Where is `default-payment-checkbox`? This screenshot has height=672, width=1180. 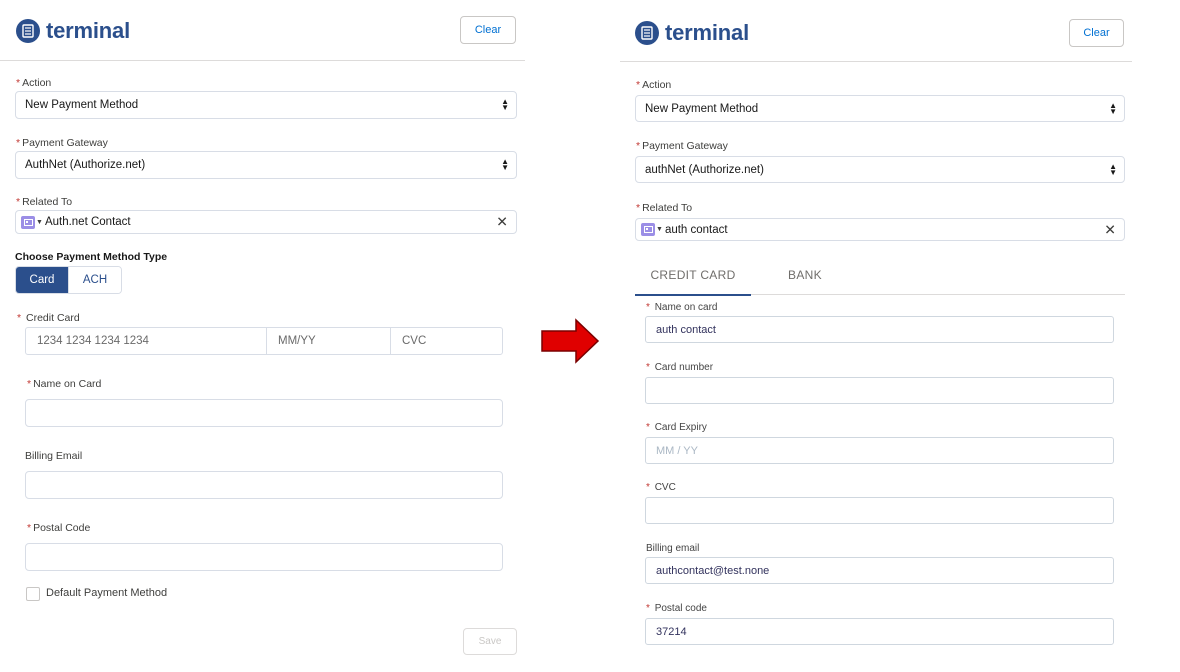 default-payment-checkbox is located at coordinates (33, 594).